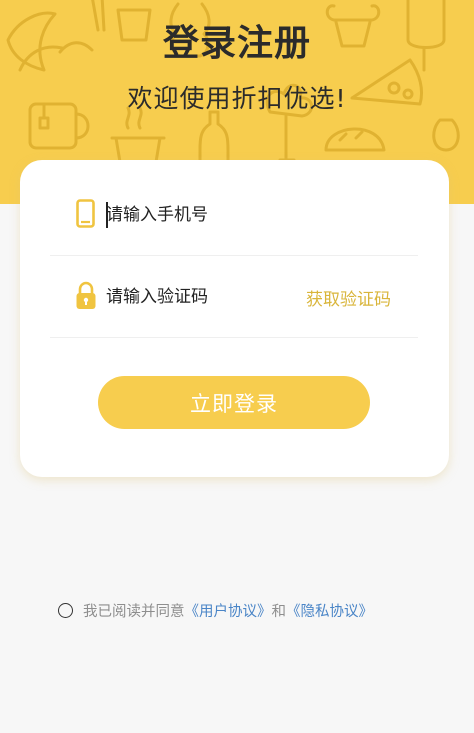 The height and width of the screenshot is (733, 474). What do you see at coordinates (134, 611) in the screenshot?
I see `agreement-prefix: 我已阅读并同意` at bounding box center [134, 611].